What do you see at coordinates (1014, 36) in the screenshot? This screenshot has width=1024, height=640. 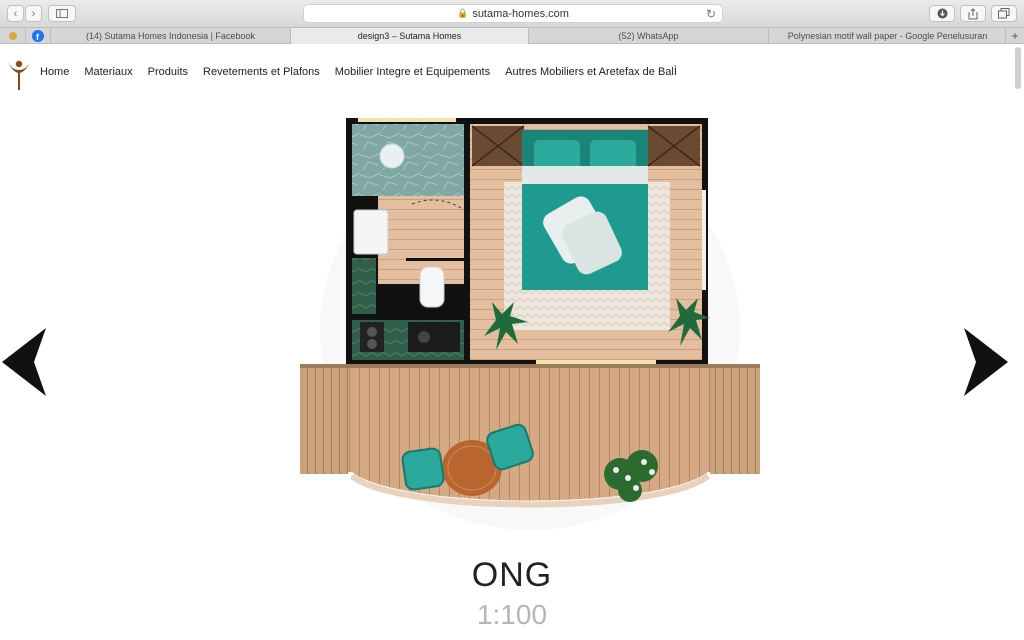 I see `new-tab-button: +` at bounding box center [1014, 36].